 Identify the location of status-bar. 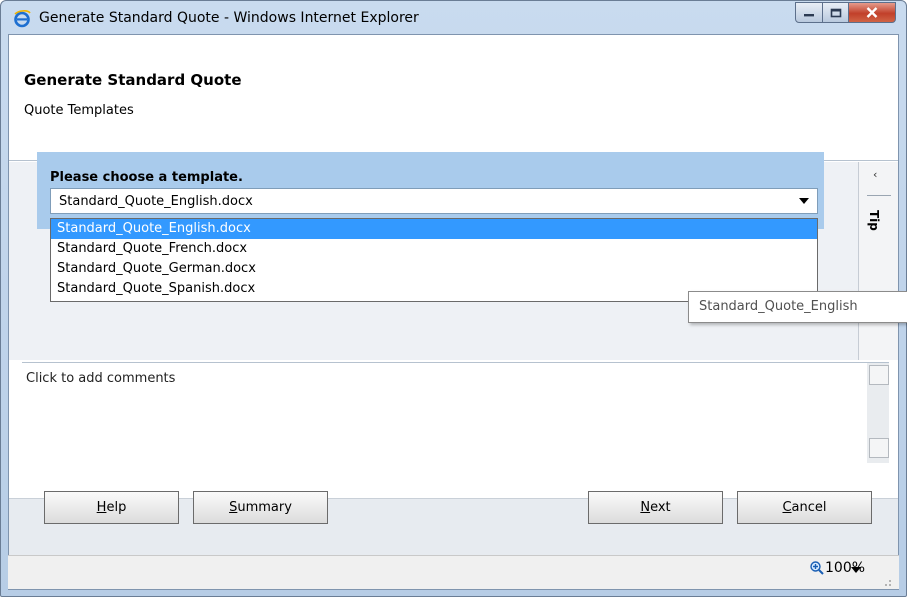
(453, 572).